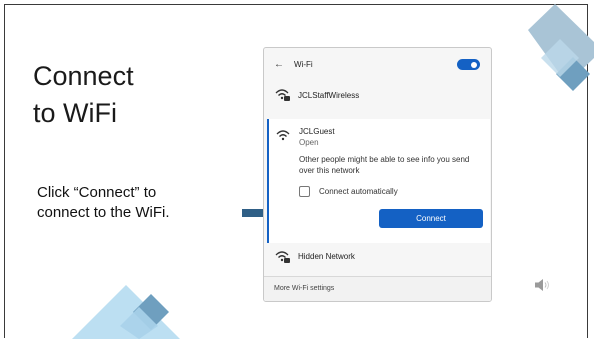 The image size is (594, 339). Describe the element at coordinates (377, 64) in the screenshot. I see `wifi-panel-header: ← Wi-Fi` at that location.